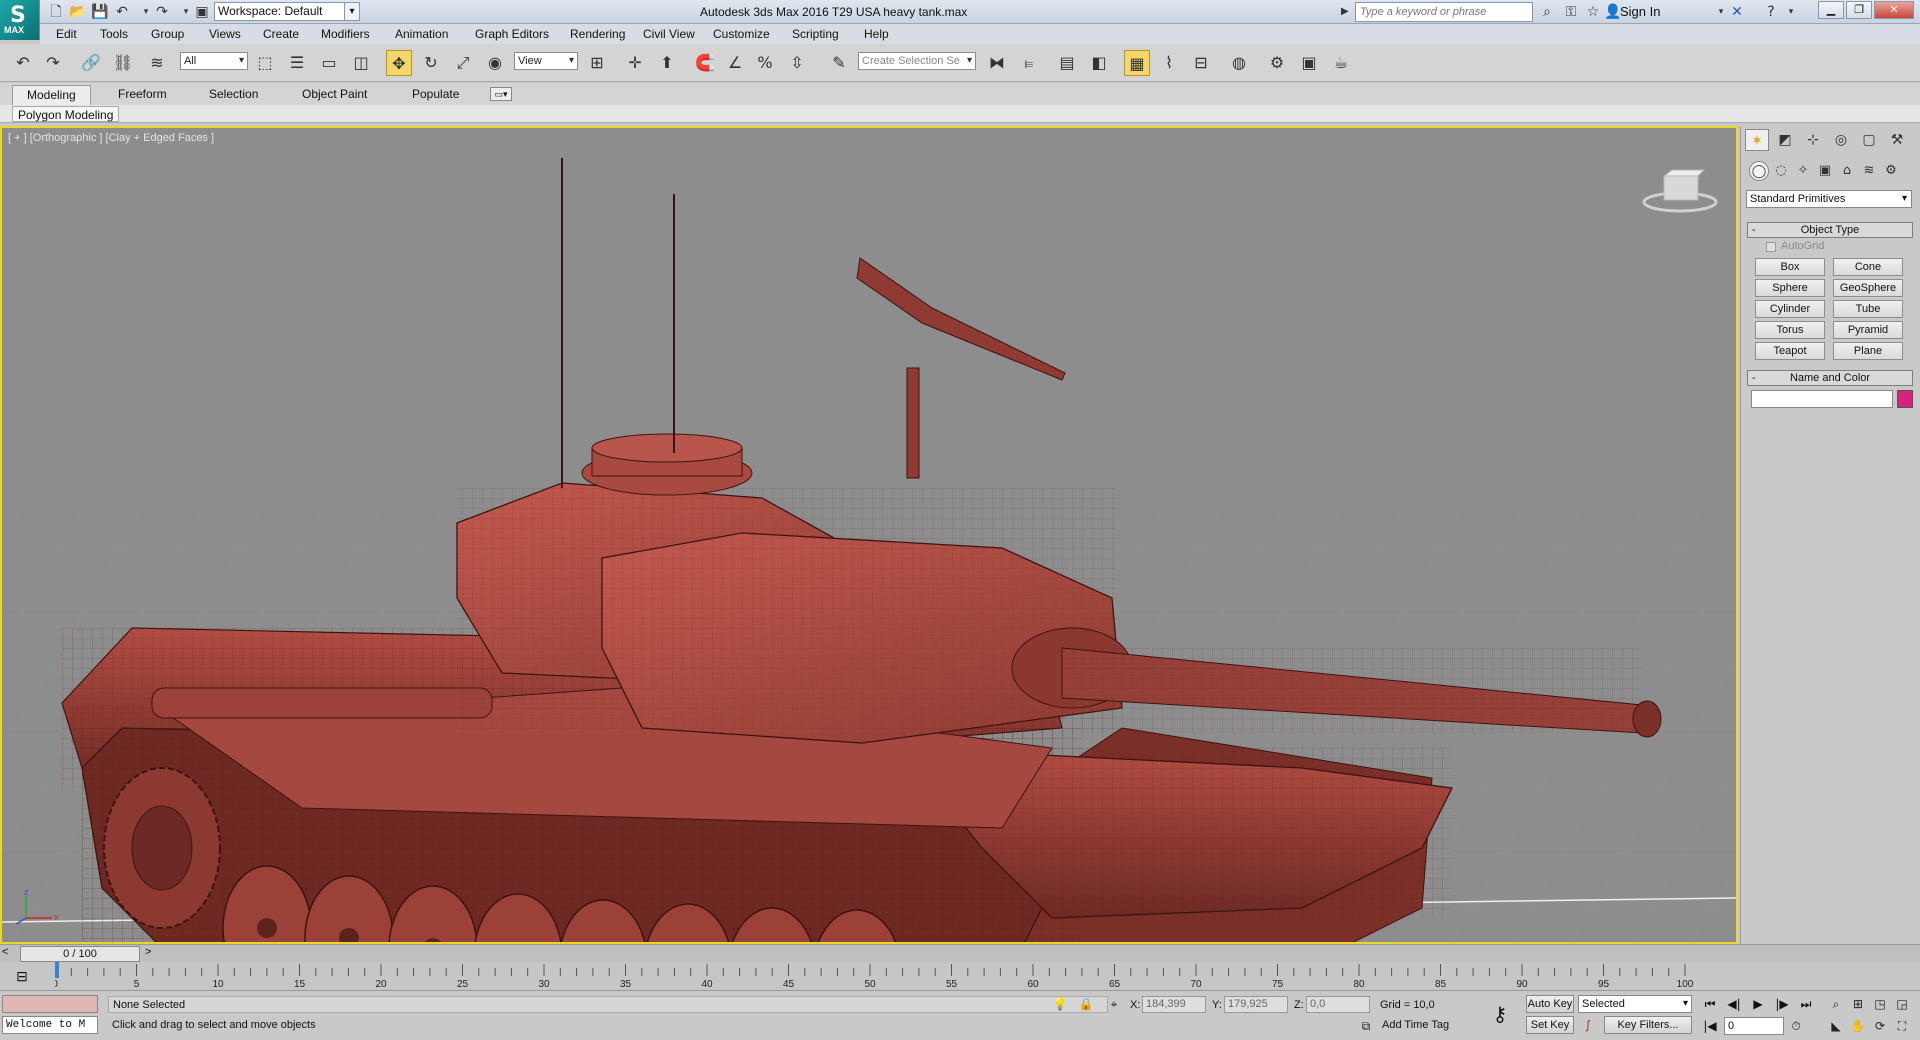 The width and height of the screenshot is (1920, 1040). I want to click on mini-curve-editor-icon: ⊟, so click(22, 977).